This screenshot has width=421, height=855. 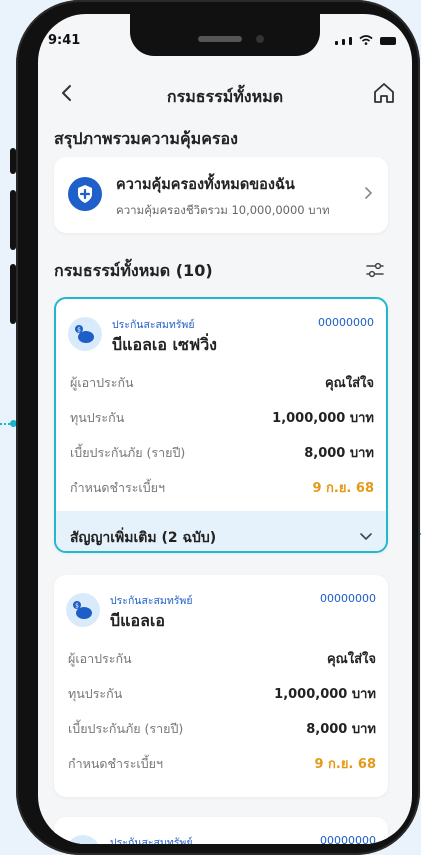 I want to click on chevron-right-icon, so click(x=369, y=193).